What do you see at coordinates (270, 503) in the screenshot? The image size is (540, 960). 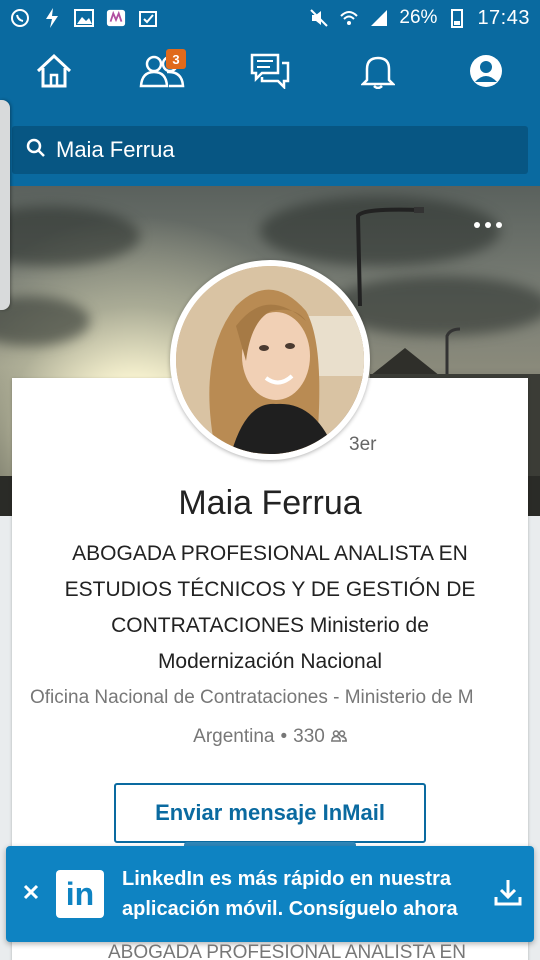 I see `profile-name: Maia Ferrua` at bounding box center [270, 503].